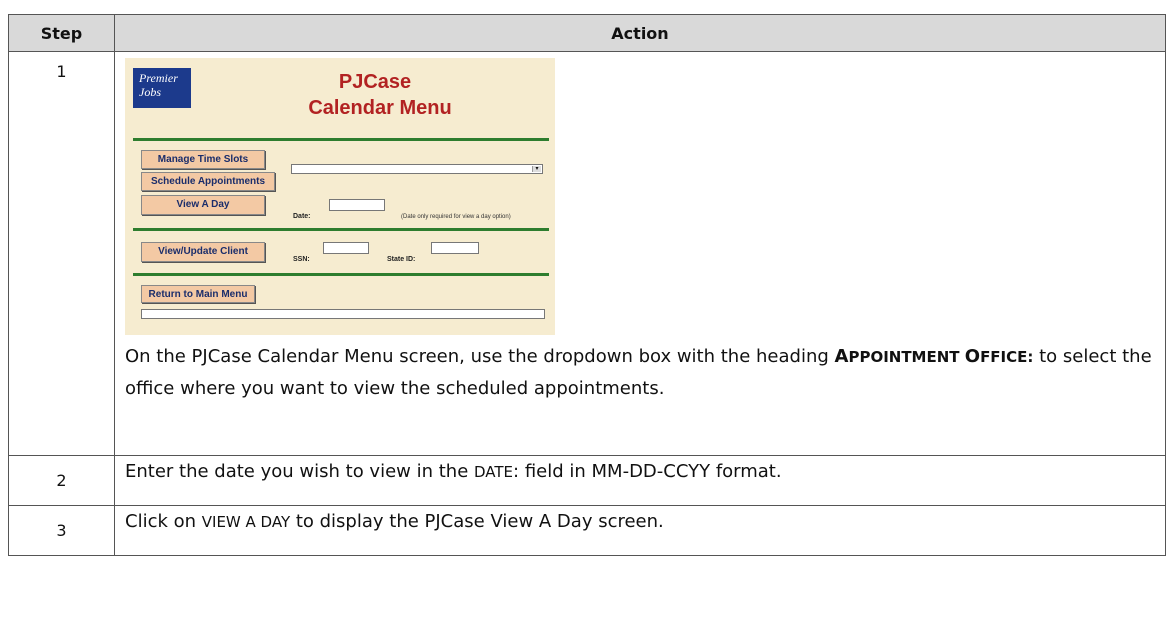 The height and width of the screenshot is (622, 1174). What do you see at coordinates (401, 259) in the screenshot?
I see `state-id-label: State ID:` at bounding box center [401, 259].